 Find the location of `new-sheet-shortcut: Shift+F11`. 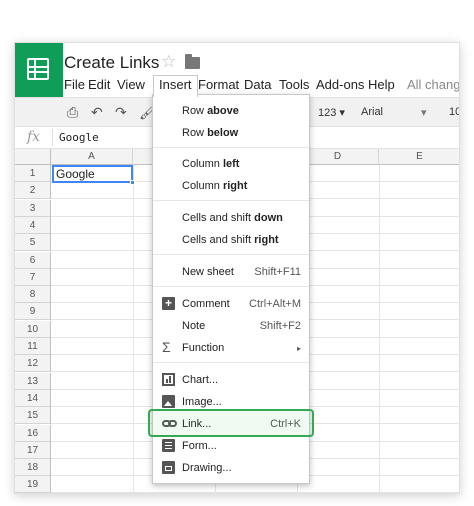

new-sheet-shortcut: Shift+F11 is located at coordinates (277, 272).